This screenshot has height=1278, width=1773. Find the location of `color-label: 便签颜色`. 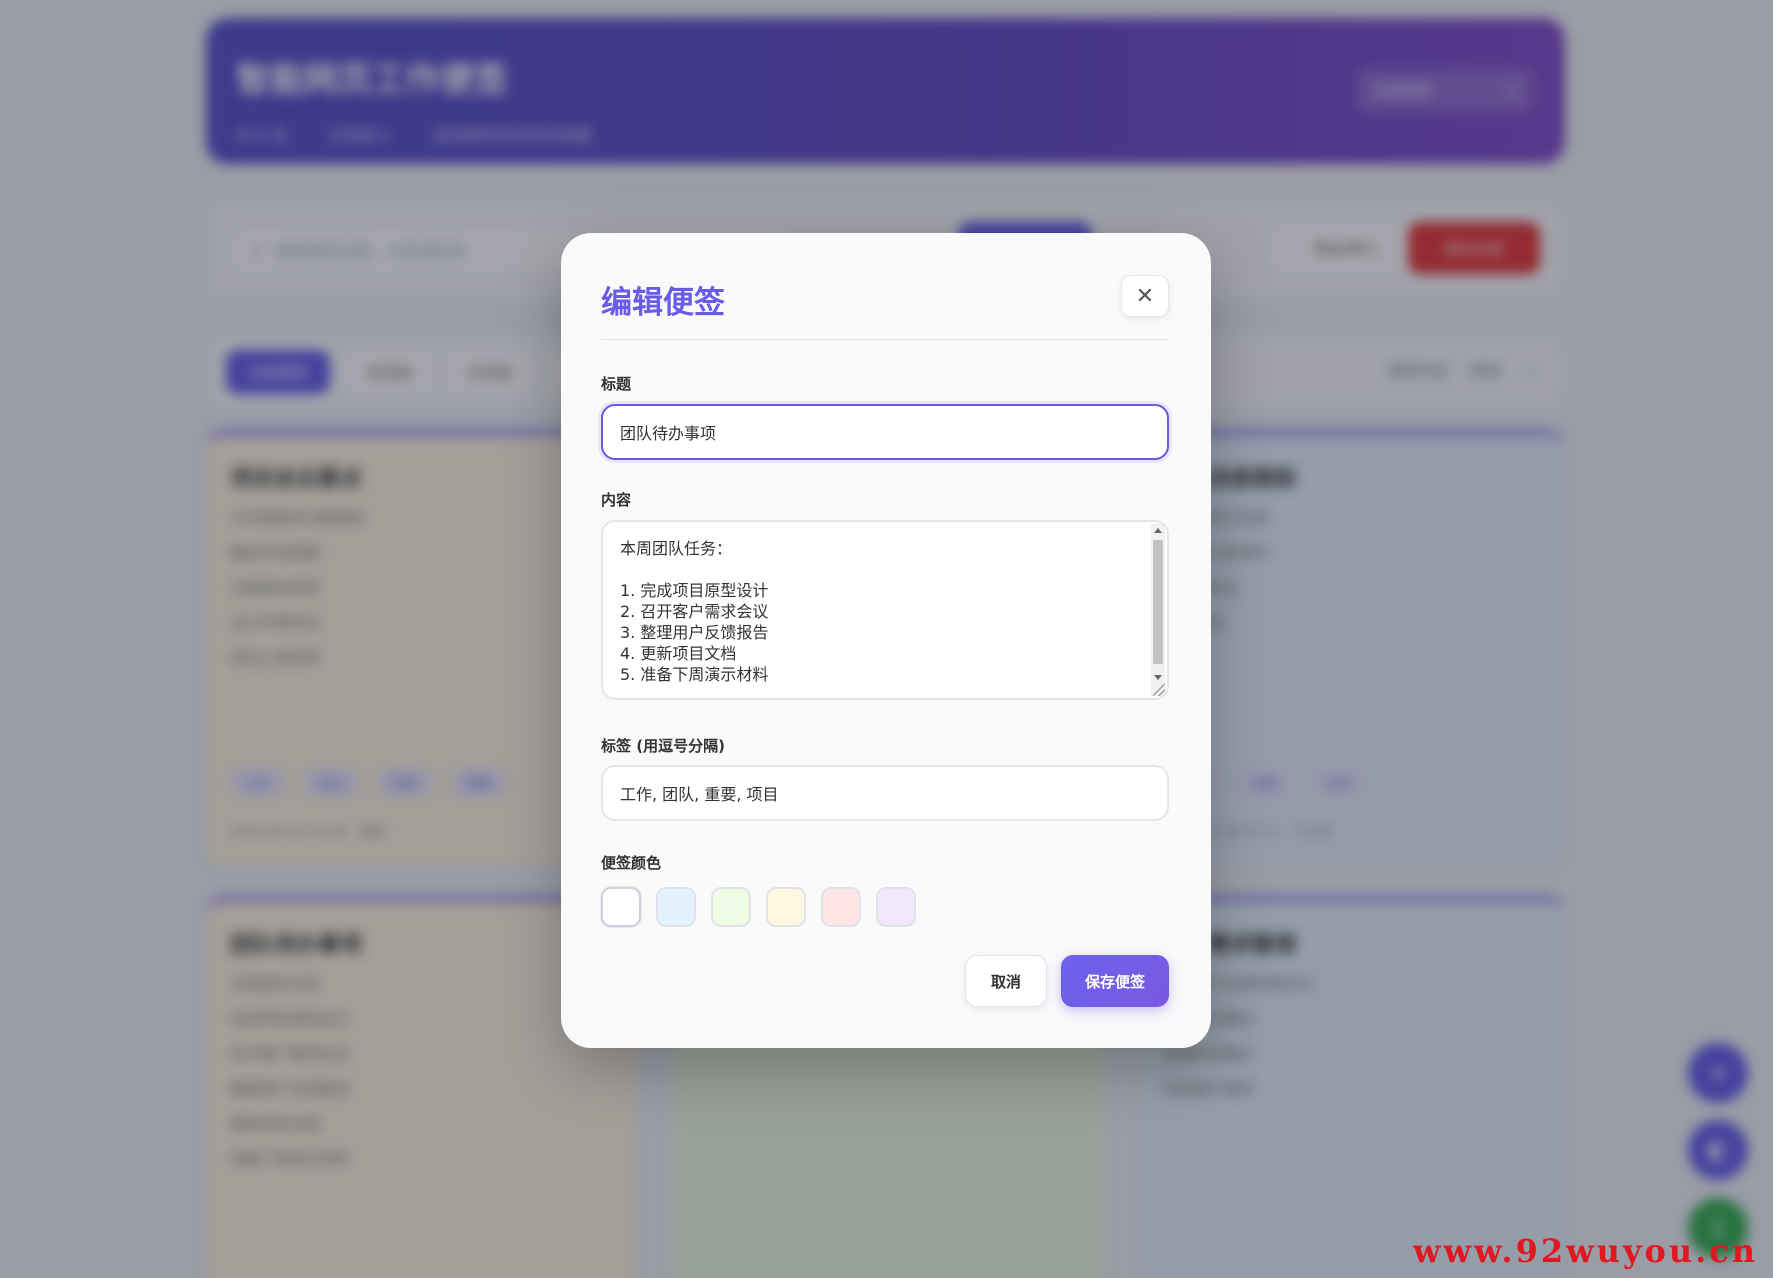

color-label: 便签颜色 is located at coordinates (631, 863).